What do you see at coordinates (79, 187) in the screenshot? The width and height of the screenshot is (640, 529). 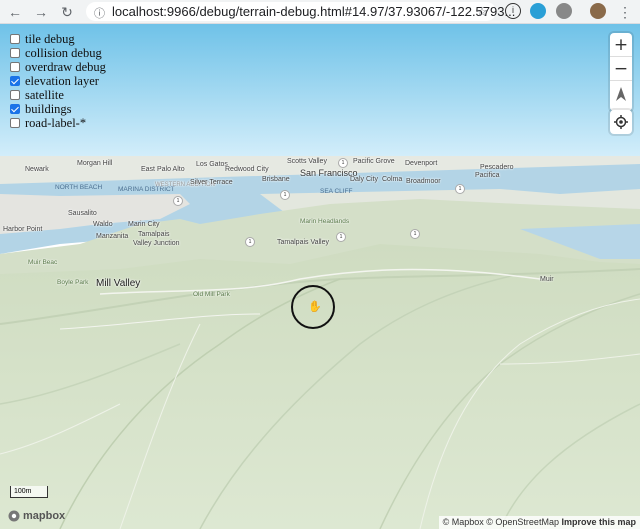 I see `label-north-beach: NORTH BEACH` at bounding box center [79, 187].